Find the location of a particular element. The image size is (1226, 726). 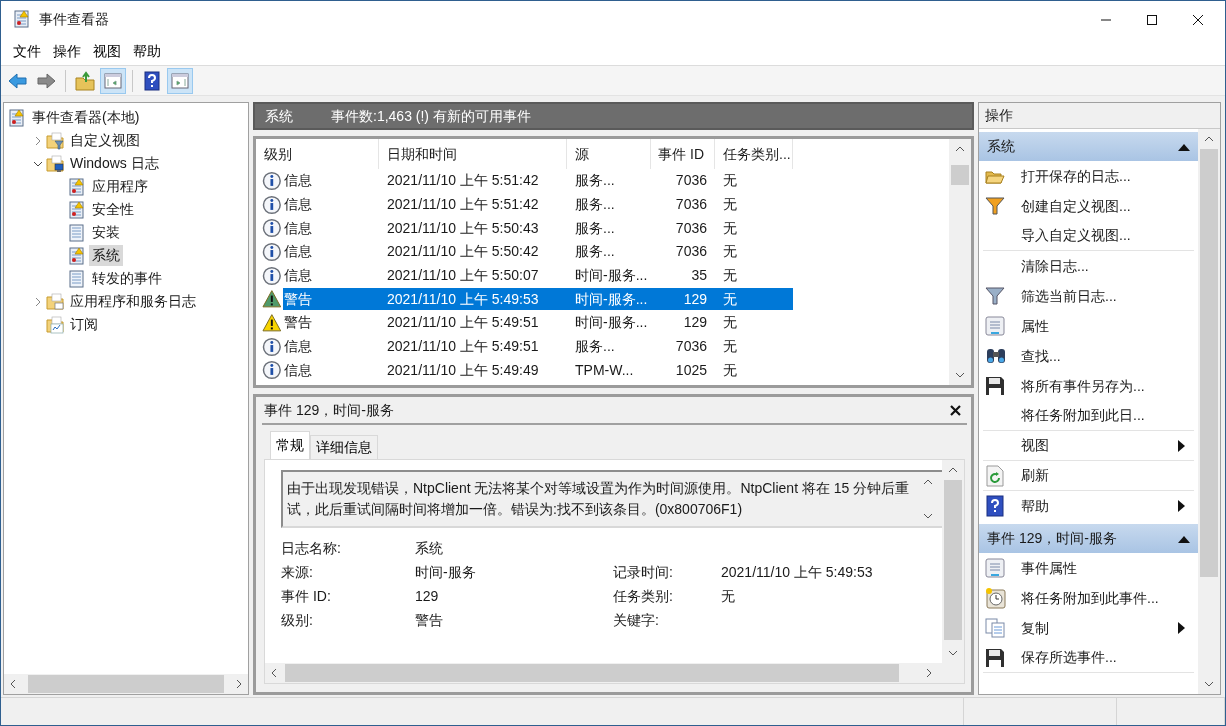

field-value: 2021/11/10 上午 5:49:53 is located at coordinates (797, 572).